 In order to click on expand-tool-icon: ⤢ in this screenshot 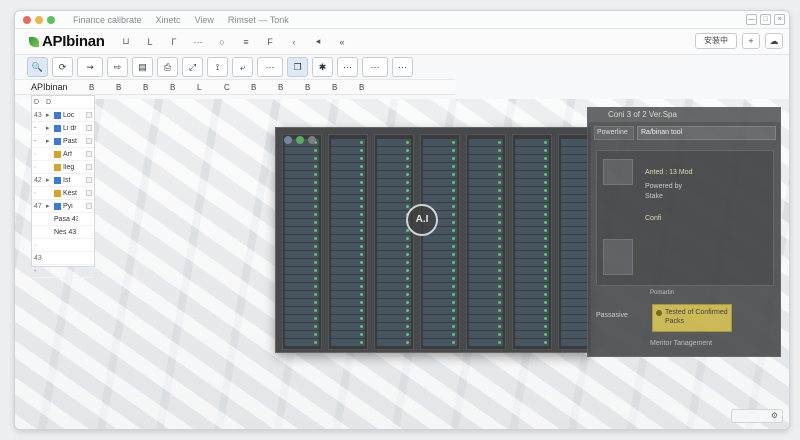, I will do `click(192, 67)`.